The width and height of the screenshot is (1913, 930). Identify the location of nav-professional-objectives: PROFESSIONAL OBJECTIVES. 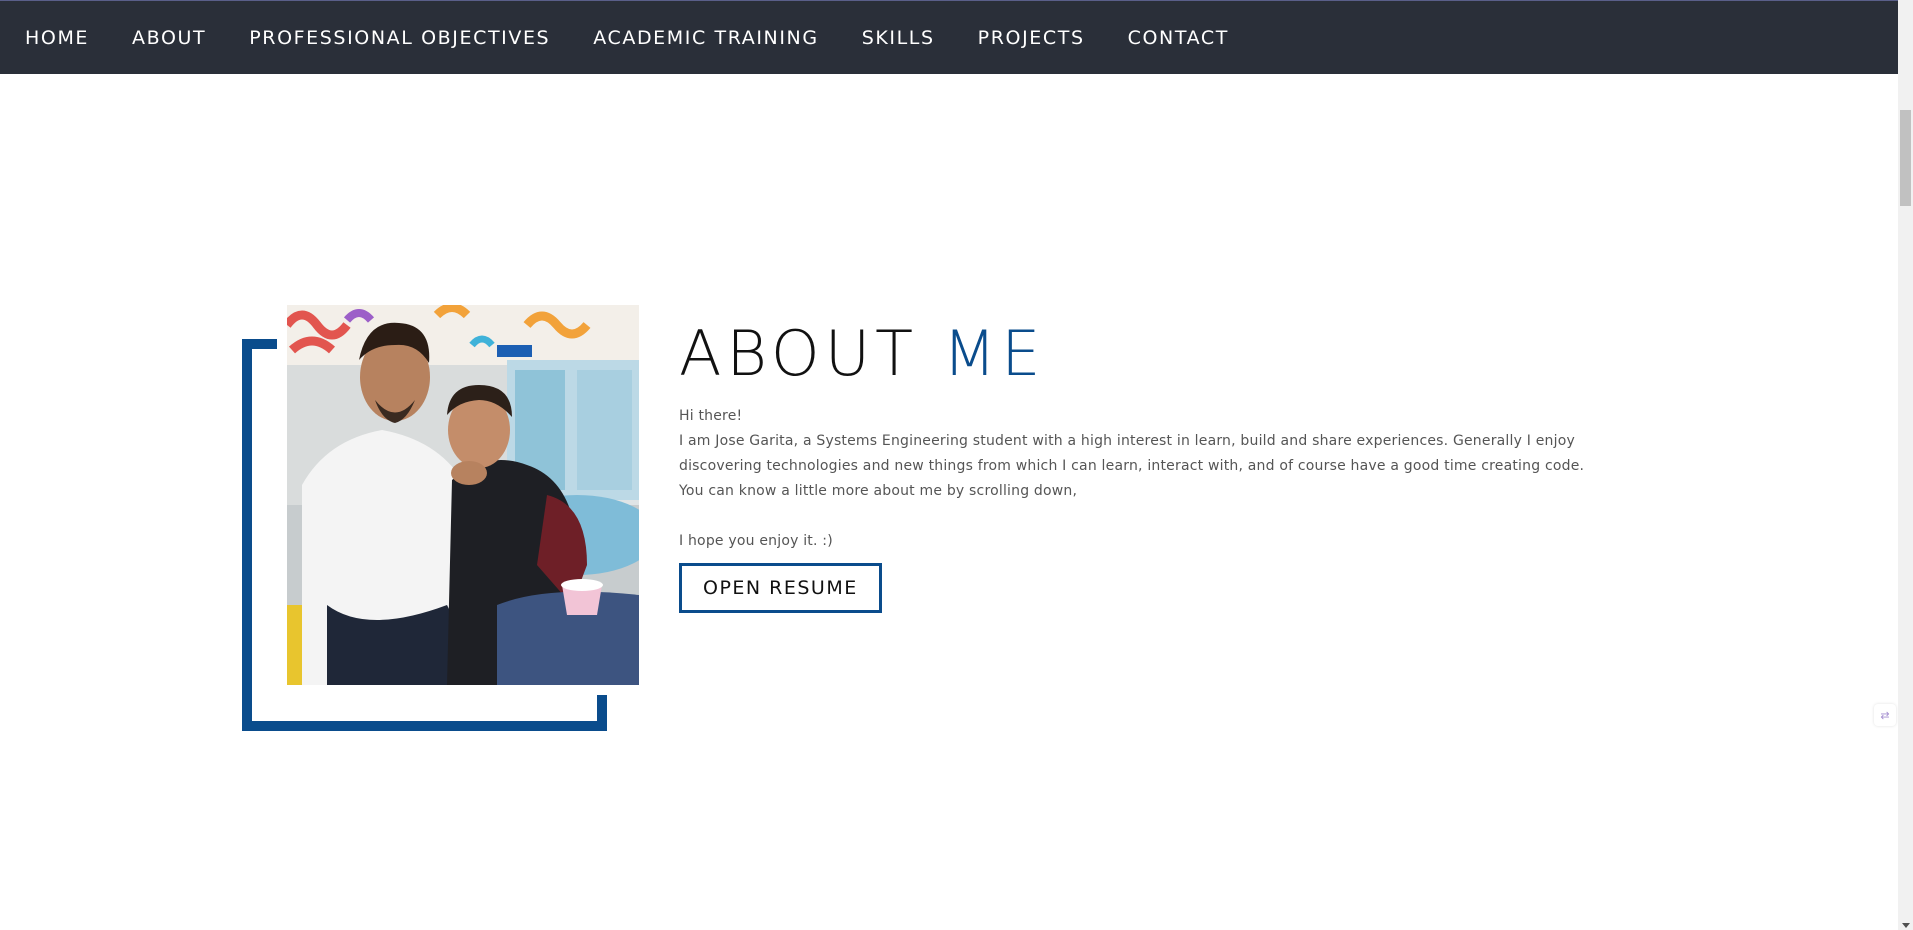
(399, 38).